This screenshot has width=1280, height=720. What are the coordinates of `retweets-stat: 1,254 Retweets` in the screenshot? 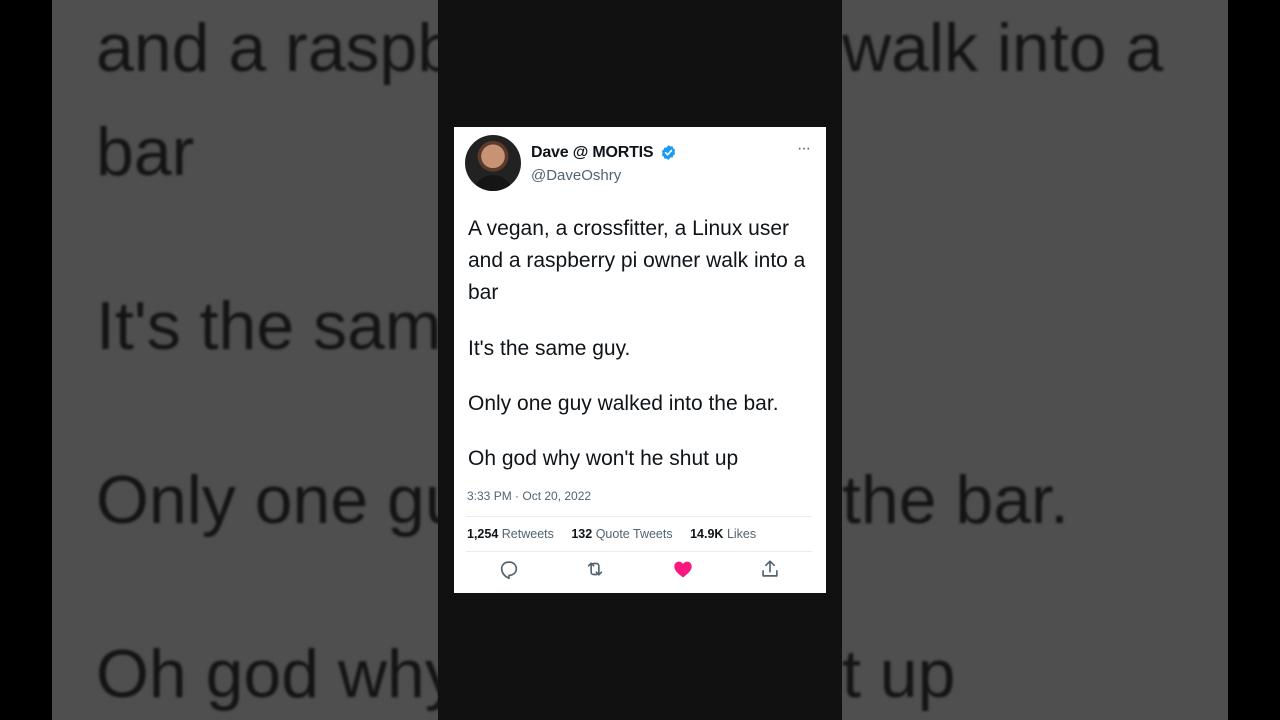 It's located at (510, 534).